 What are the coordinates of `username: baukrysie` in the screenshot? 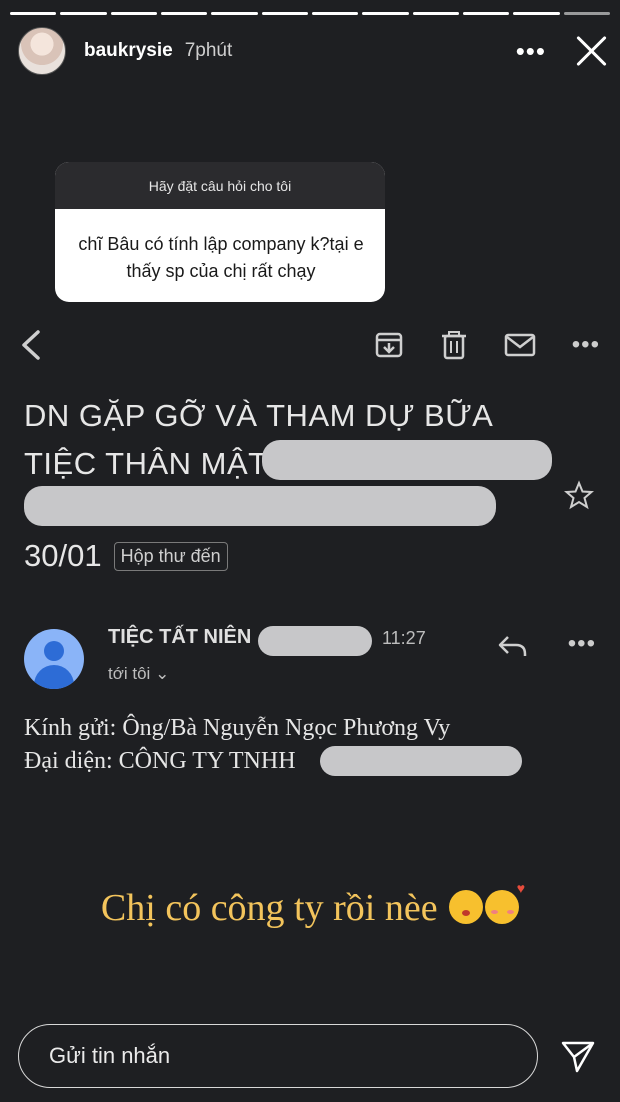 It's located at (128, 51).